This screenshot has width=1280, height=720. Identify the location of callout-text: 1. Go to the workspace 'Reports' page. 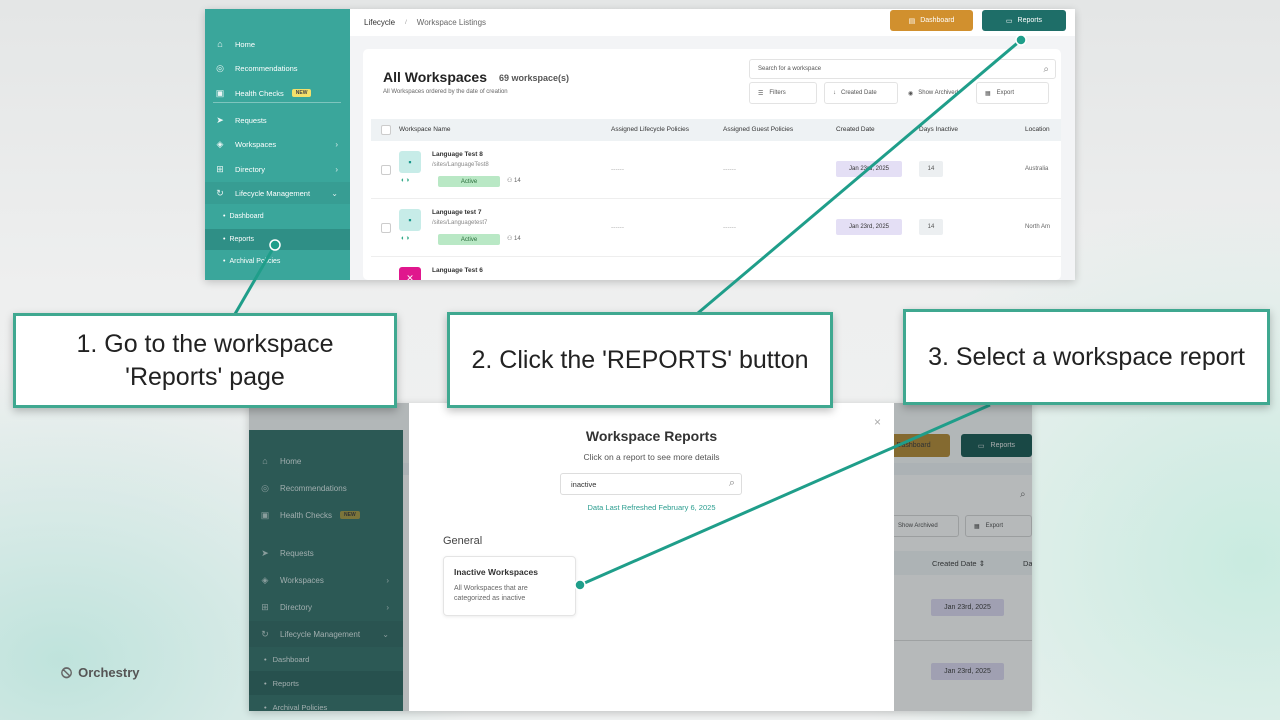
(205, 360).